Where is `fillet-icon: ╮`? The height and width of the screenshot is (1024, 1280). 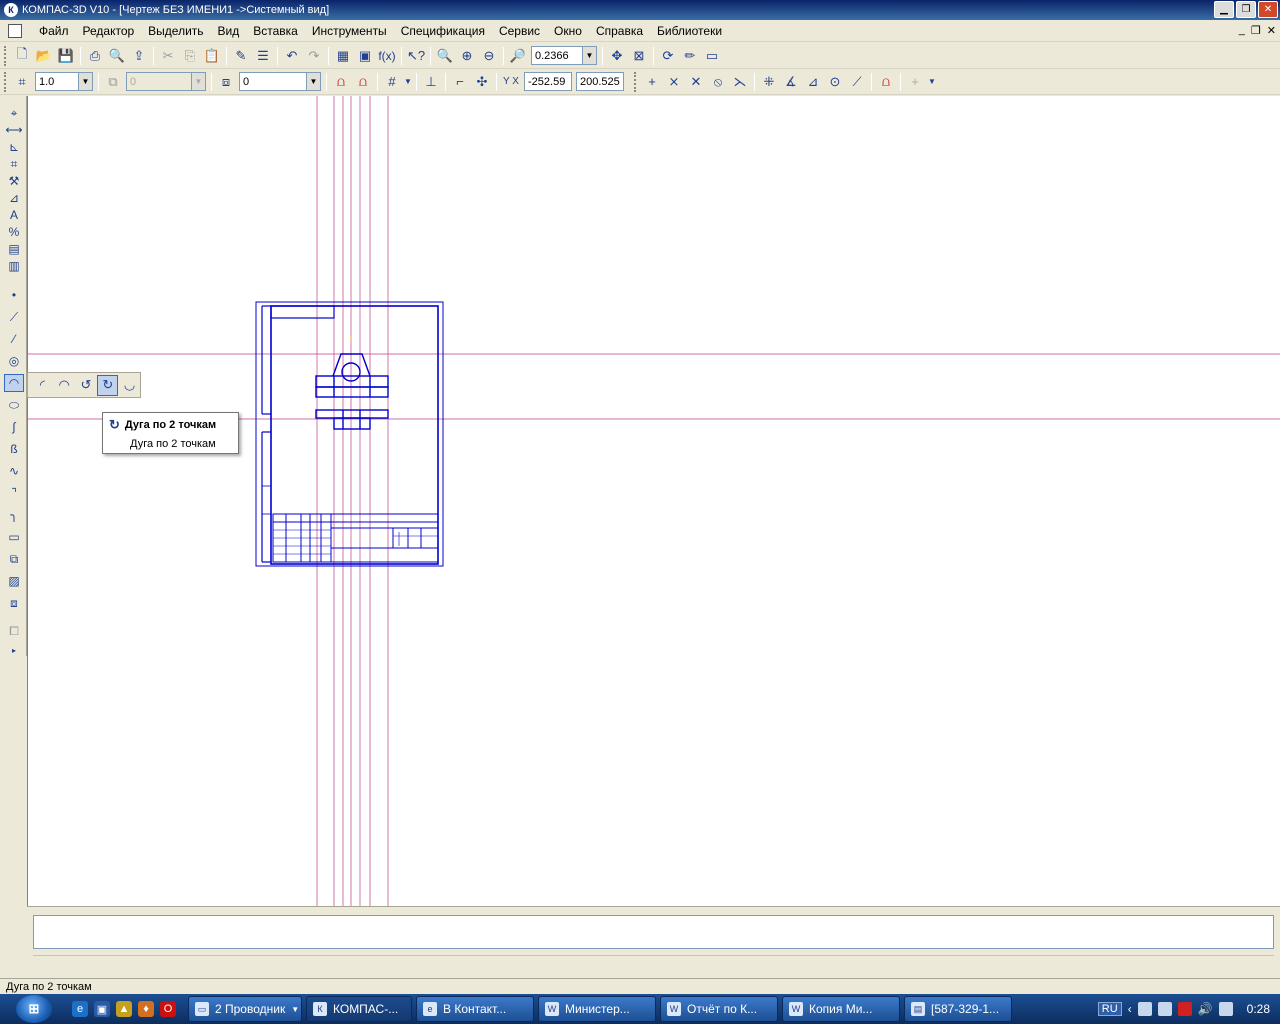 fillet-icon: ╮ is located at coordinates (14, 515).